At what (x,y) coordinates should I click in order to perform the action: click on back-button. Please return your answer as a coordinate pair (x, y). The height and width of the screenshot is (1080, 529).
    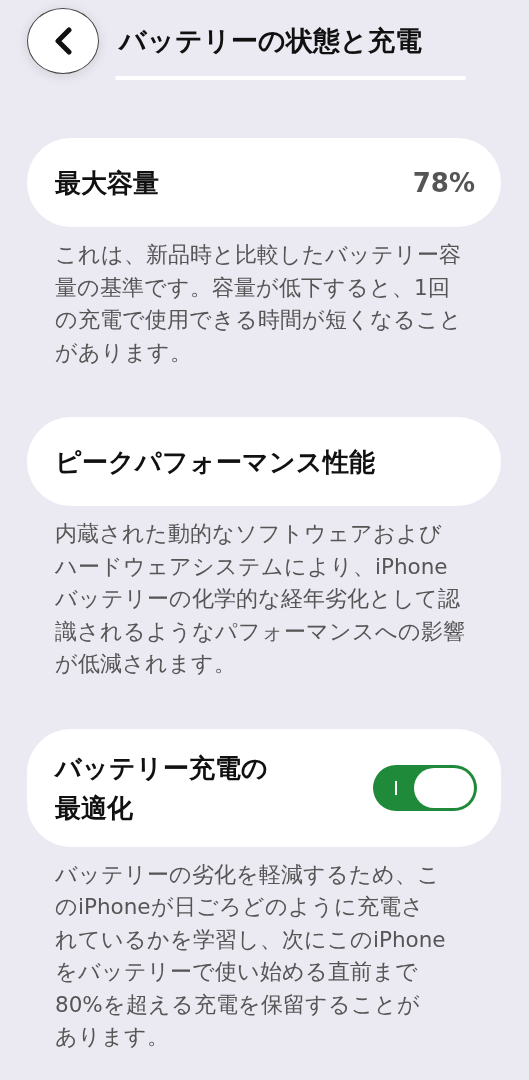
    Looking at the image, I should click on (63, 41).